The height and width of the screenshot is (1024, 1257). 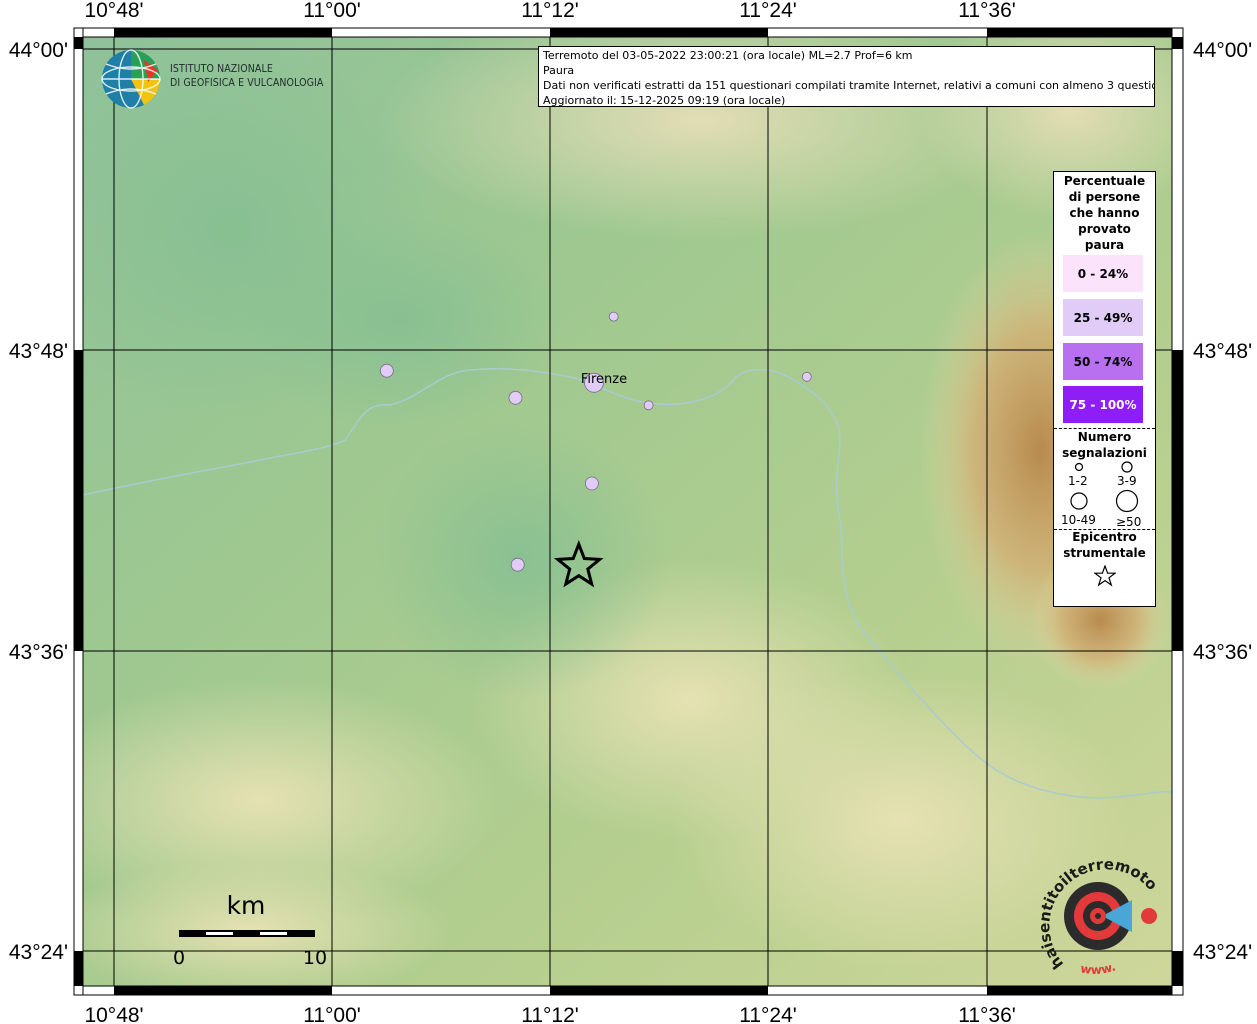 What do you see at coordinates (1222, 351) in the screenshot?
I see `right-tick-label: 43°48'` at bounding box center [1222, 351].